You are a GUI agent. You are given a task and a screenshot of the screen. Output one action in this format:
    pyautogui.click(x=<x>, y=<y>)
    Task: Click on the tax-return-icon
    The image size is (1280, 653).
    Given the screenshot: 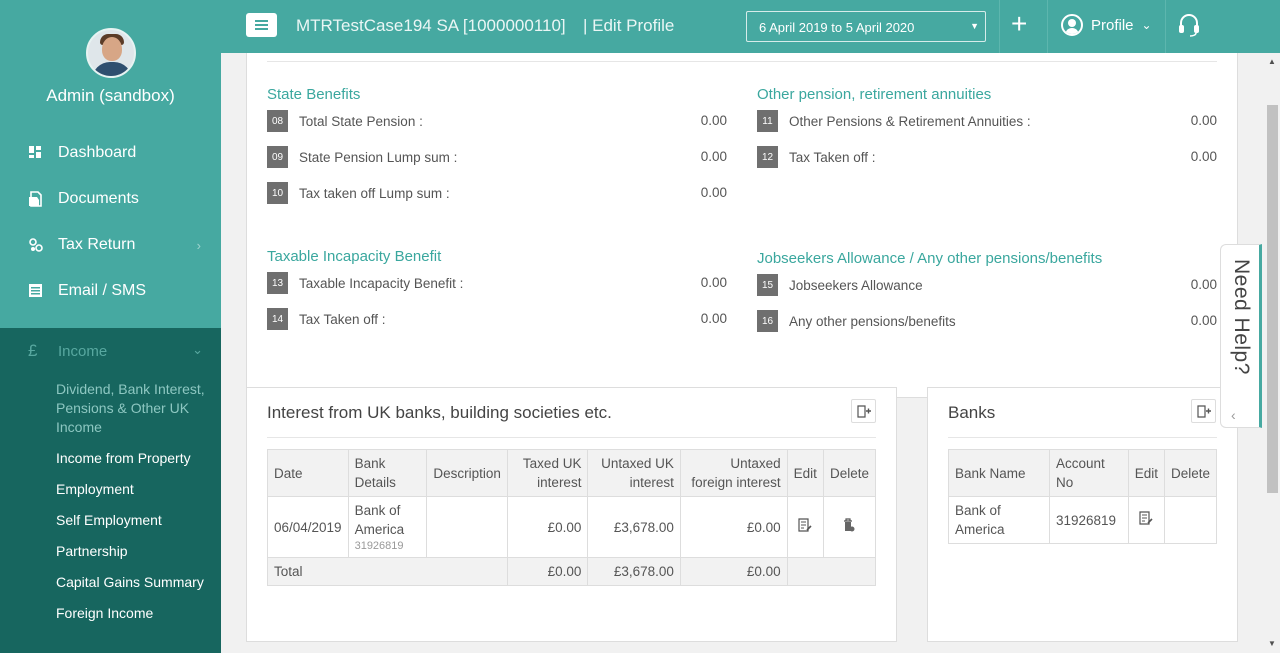 What is the action you would take?
    pyautogui.click(x=36, y=245)
    